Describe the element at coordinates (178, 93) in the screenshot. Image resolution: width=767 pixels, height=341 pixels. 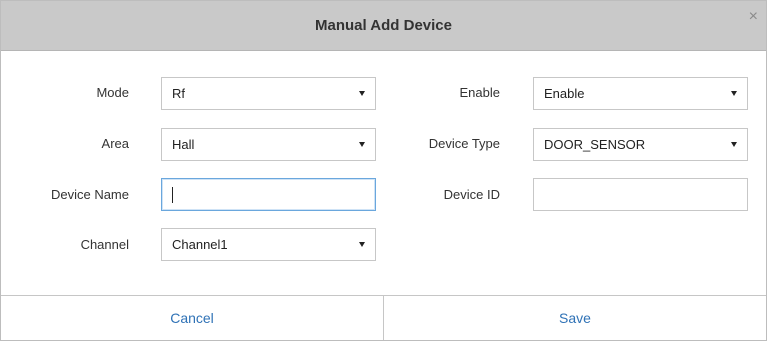
I see `mode-select-value: Rf` at that location.